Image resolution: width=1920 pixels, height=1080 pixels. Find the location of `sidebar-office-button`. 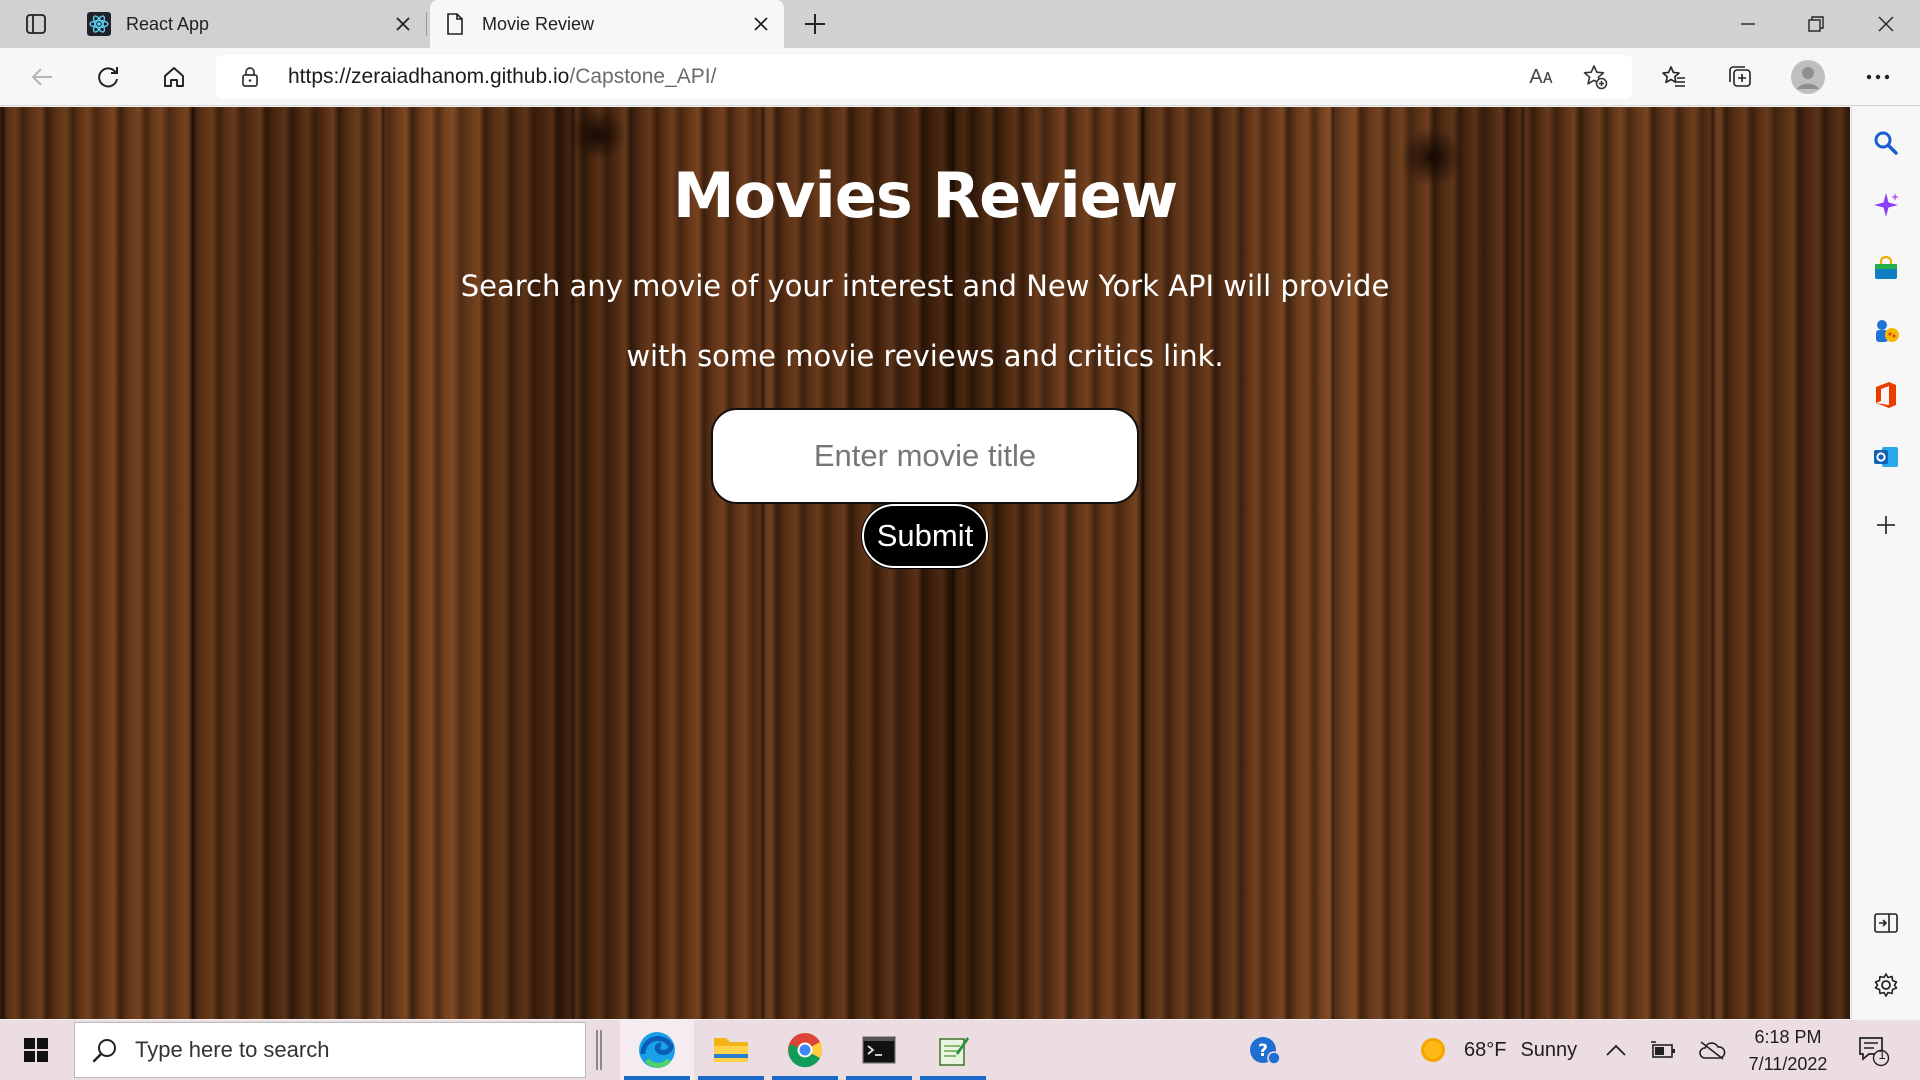

sidebar-office-button is located at coordinates (1886, 395).